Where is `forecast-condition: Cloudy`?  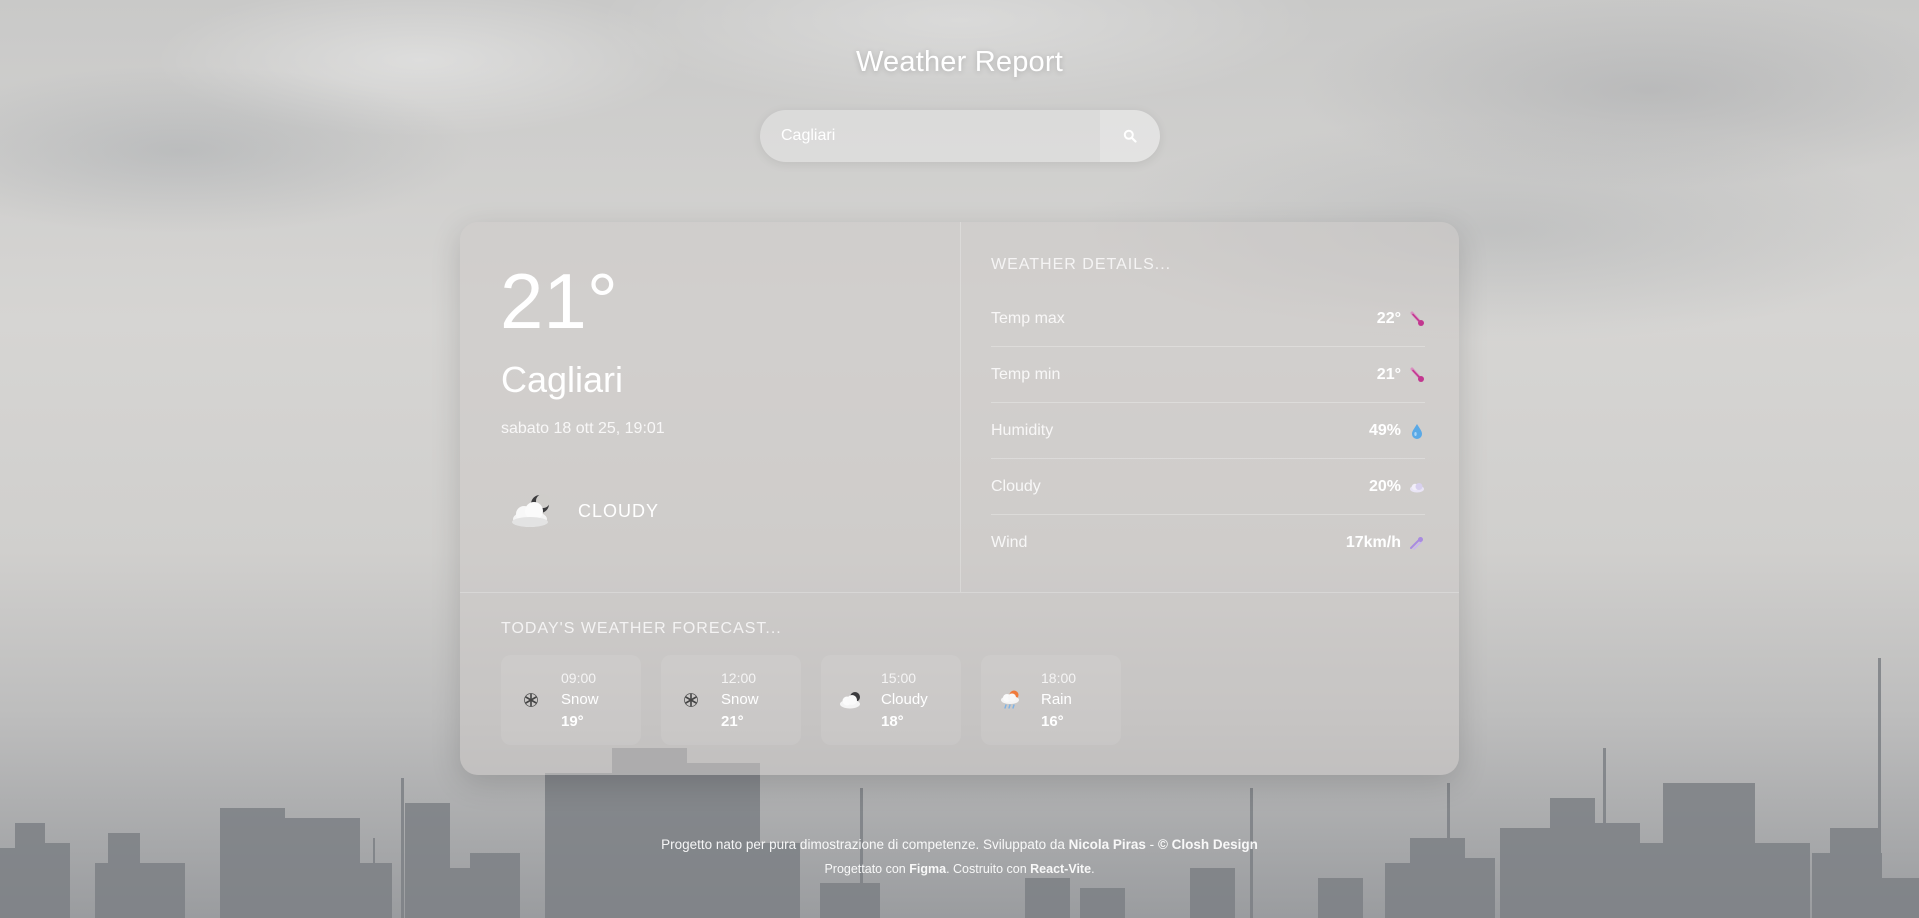 forecast-condition: Cloudy is located at coordinates (904, 699).